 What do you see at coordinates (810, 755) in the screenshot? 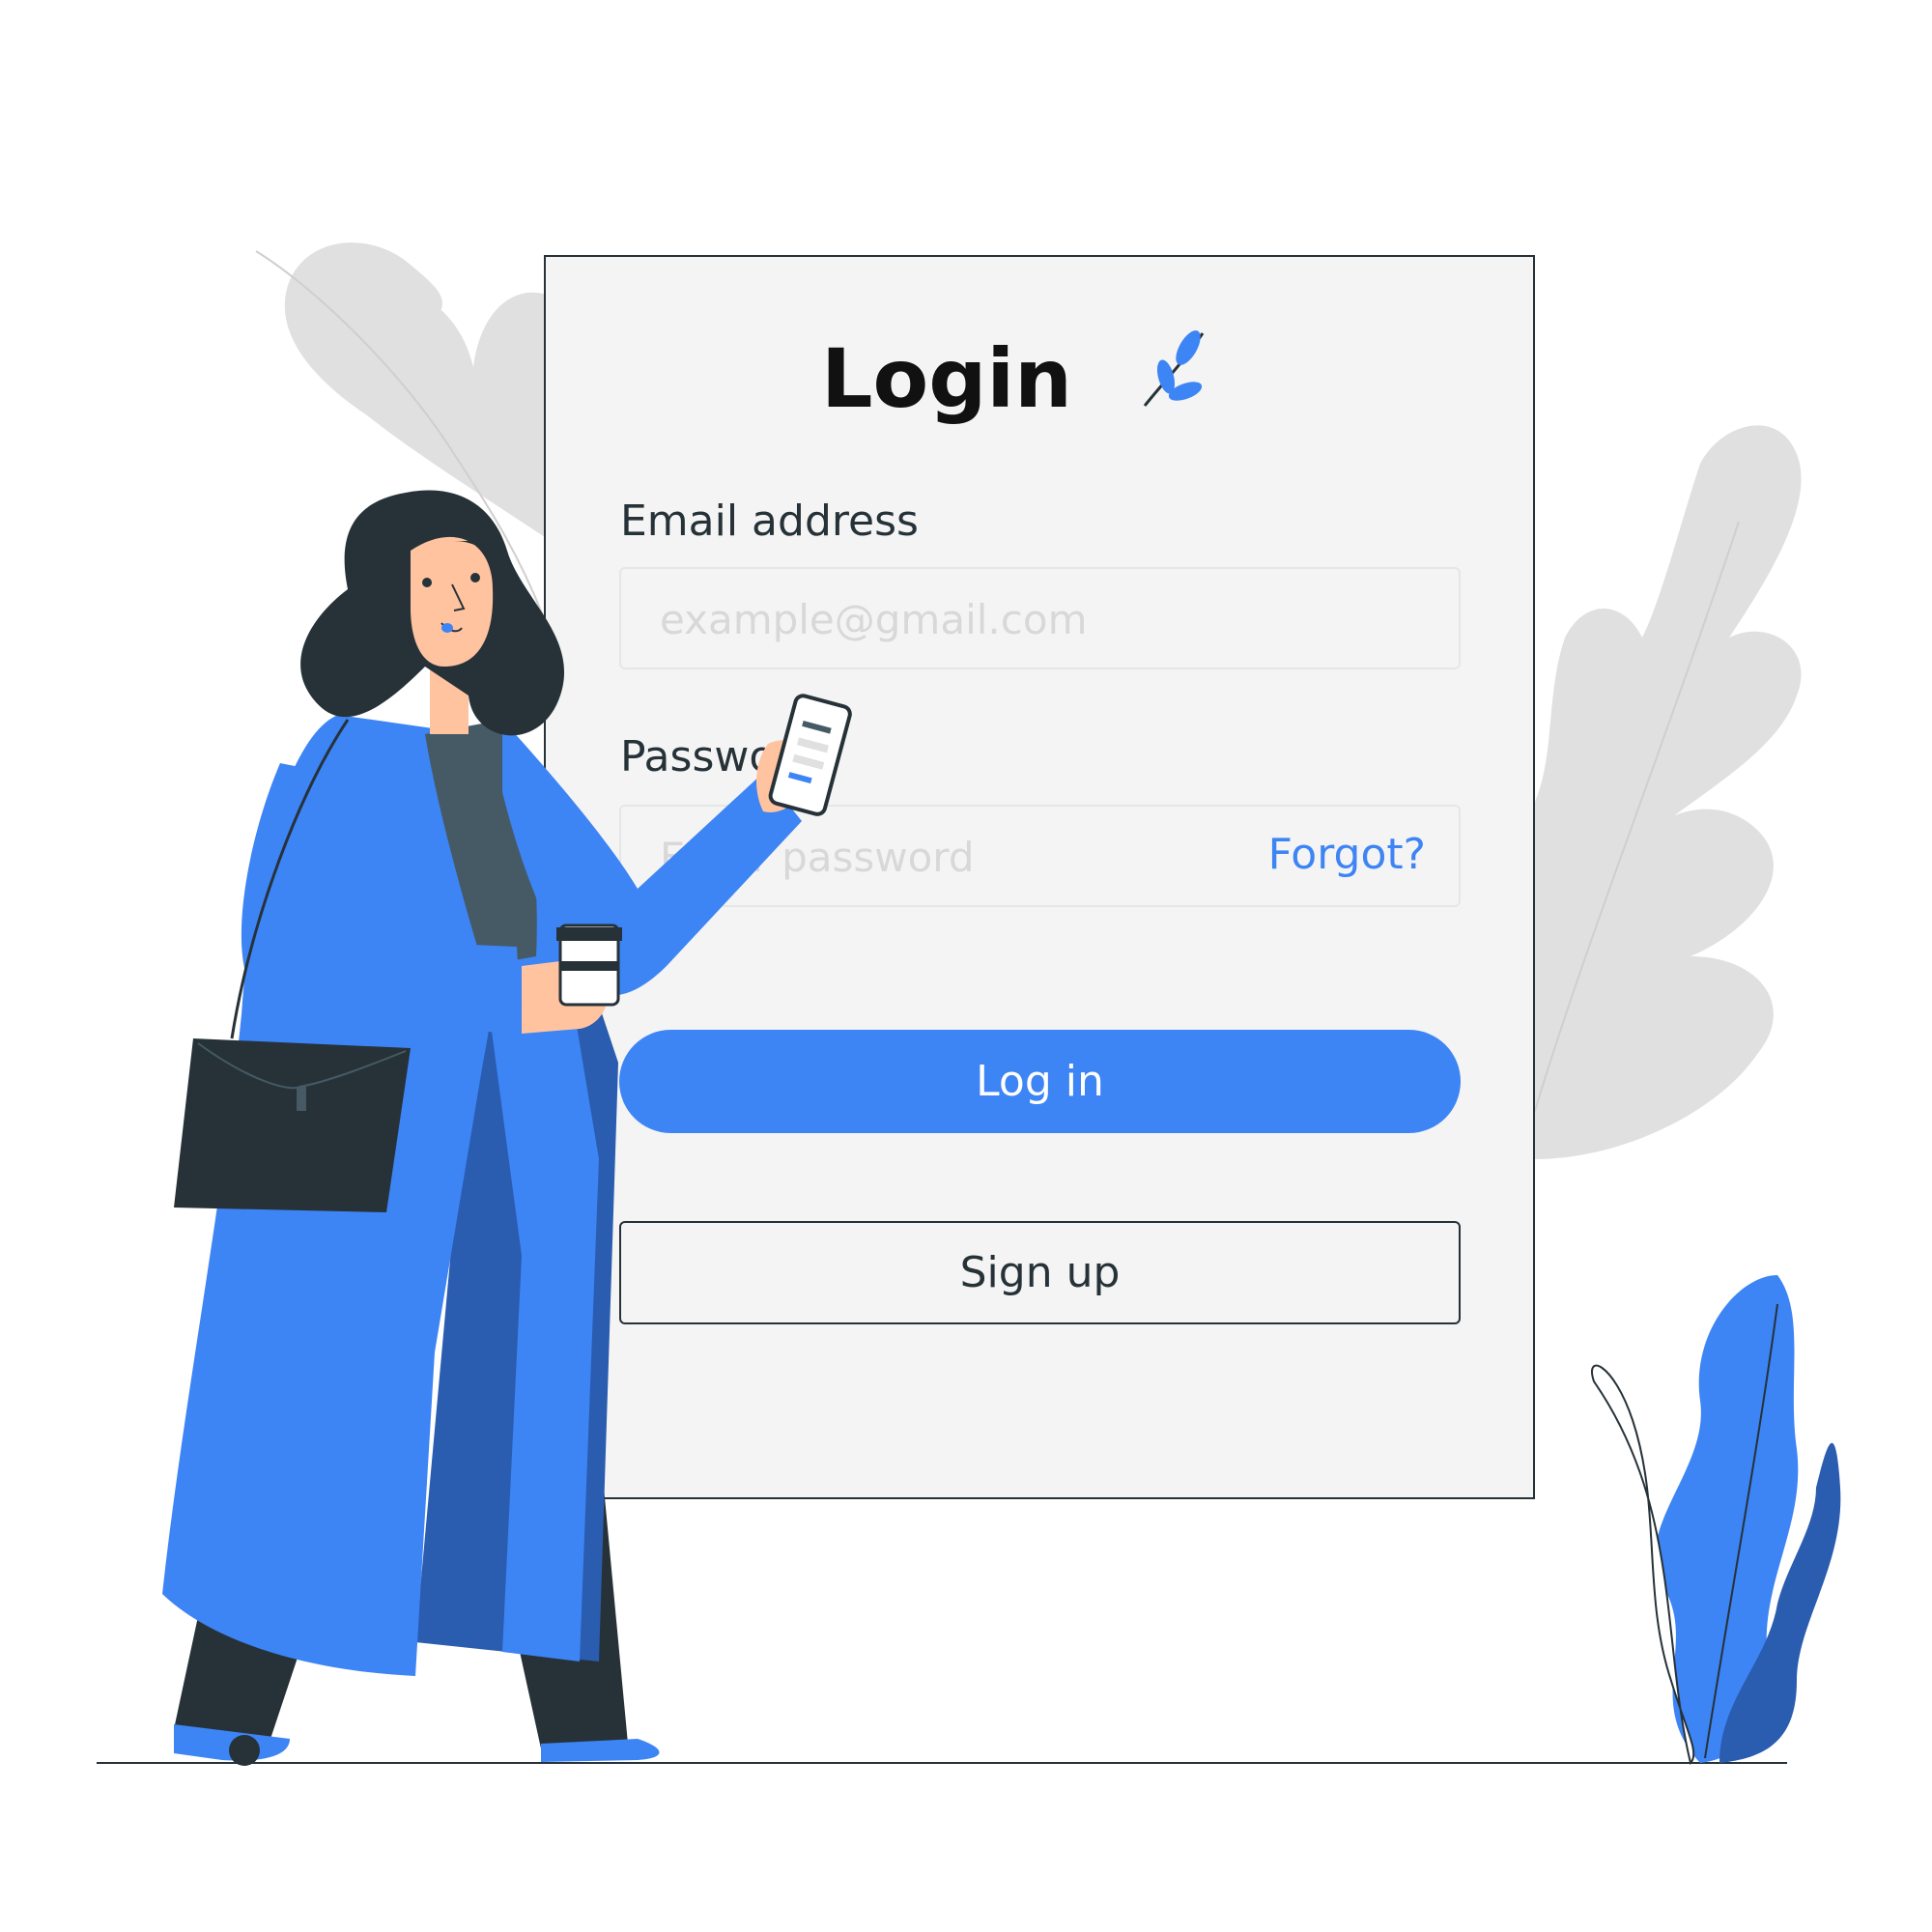
I see `phone-icon` at bounding box center [810, 755].